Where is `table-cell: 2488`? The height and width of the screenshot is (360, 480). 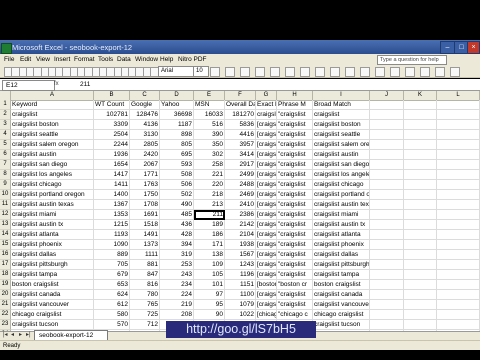 table-cell: 2488 is located at coordinates (240, 185).